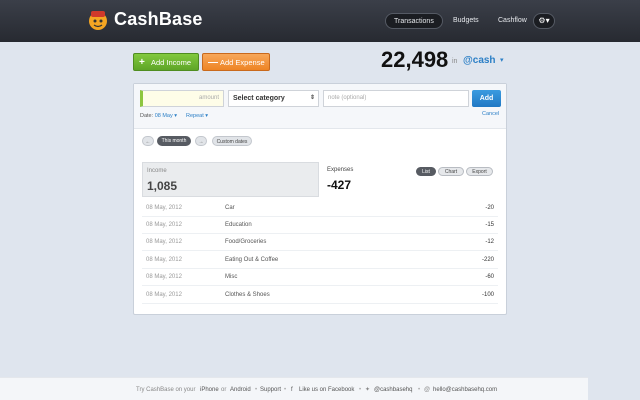 This screenshot has width=640, height=400. I want to click on this-month-button: This month, so click(174, 141).